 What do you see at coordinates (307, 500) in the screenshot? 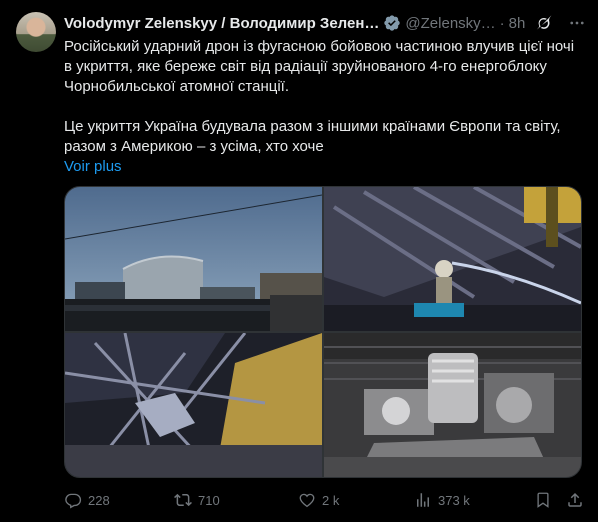
I see `like-icon` at bounding box center [307, 500].